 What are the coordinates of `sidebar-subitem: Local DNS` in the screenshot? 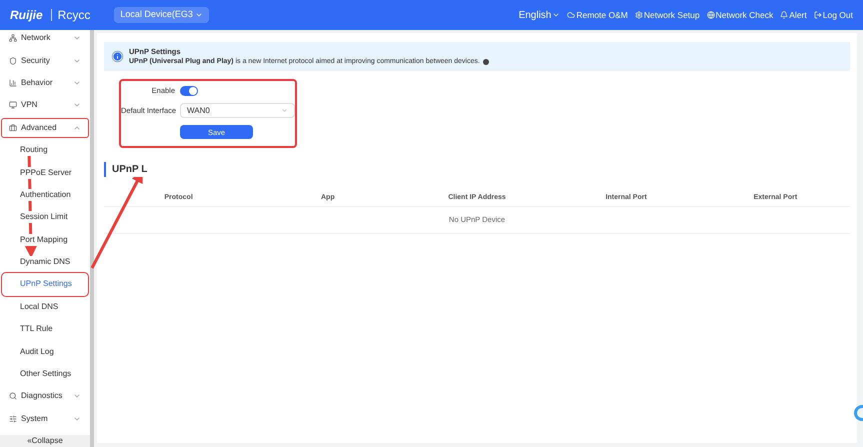 It's located at (45, 307).